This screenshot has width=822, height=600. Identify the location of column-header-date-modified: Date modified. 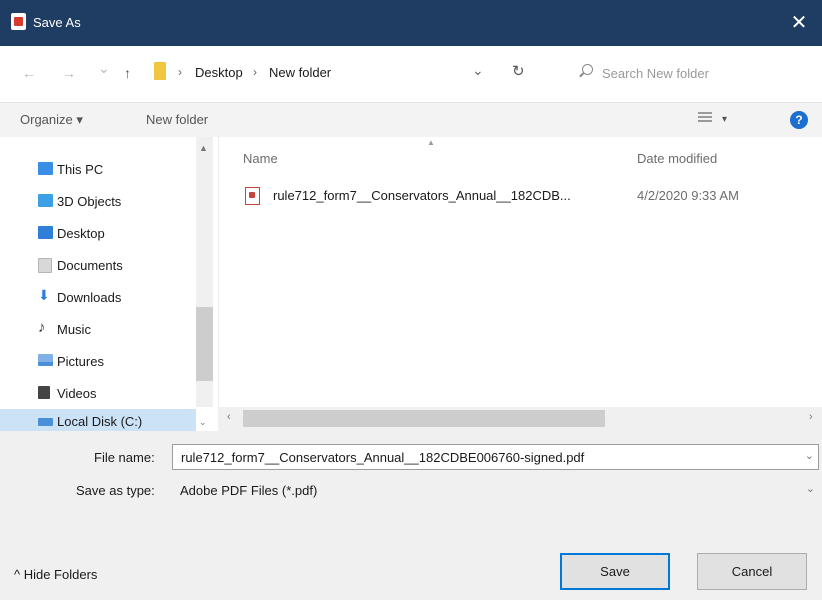
(677, 158).